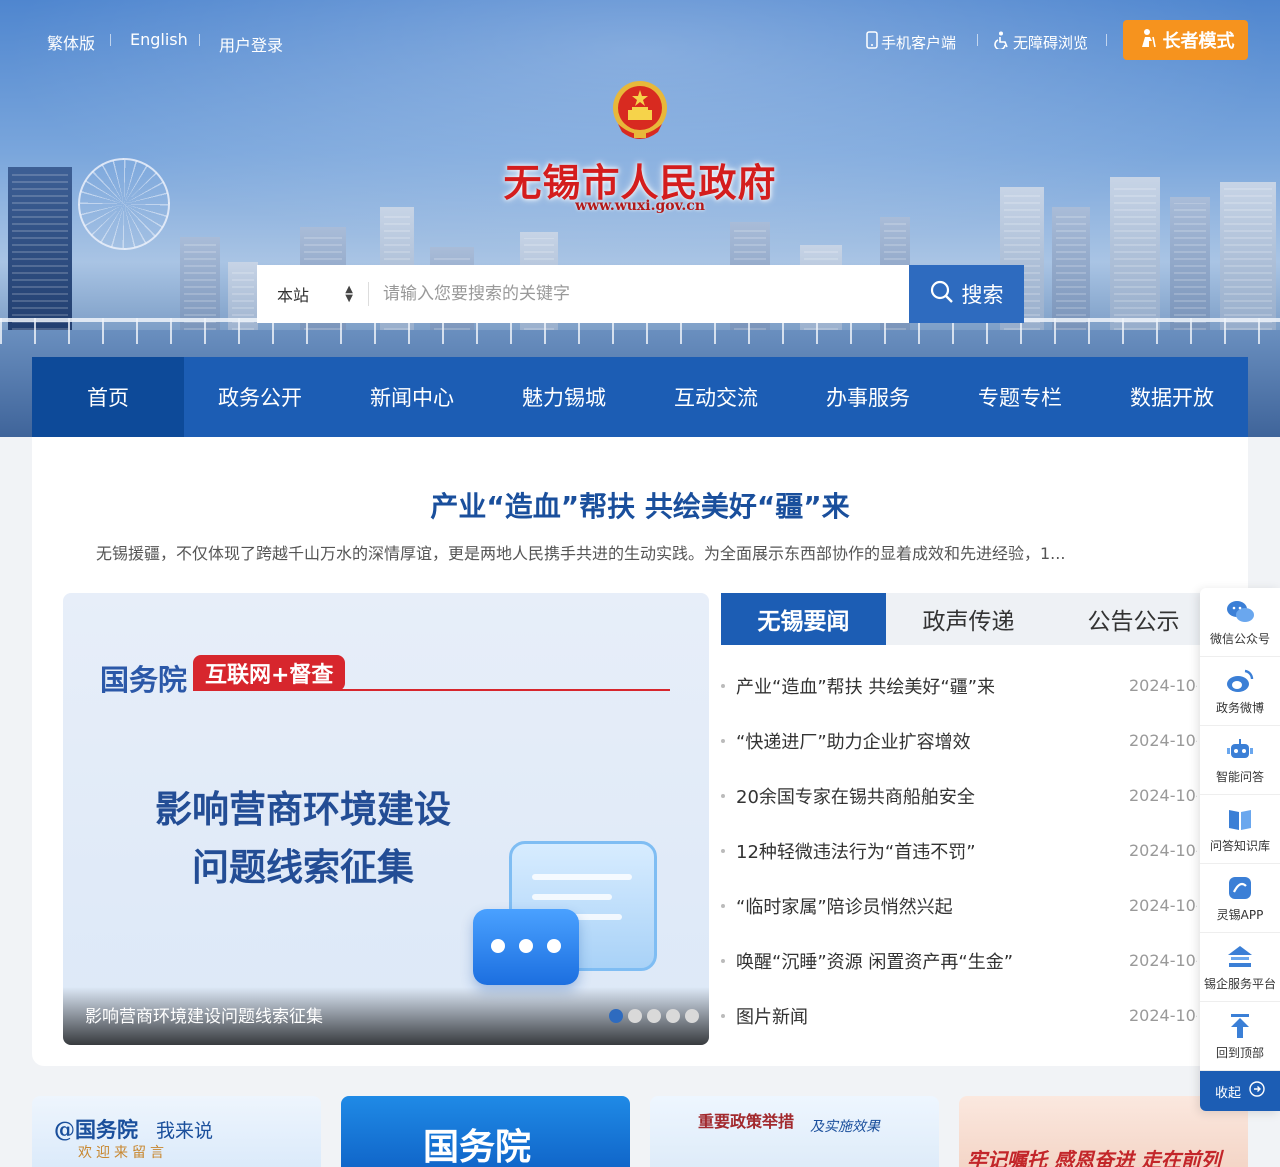 The image size is (1280, 1167). Describe the element at coordinates (1147, 40) in the screenshot. I see `elder-person-icon` at that location.